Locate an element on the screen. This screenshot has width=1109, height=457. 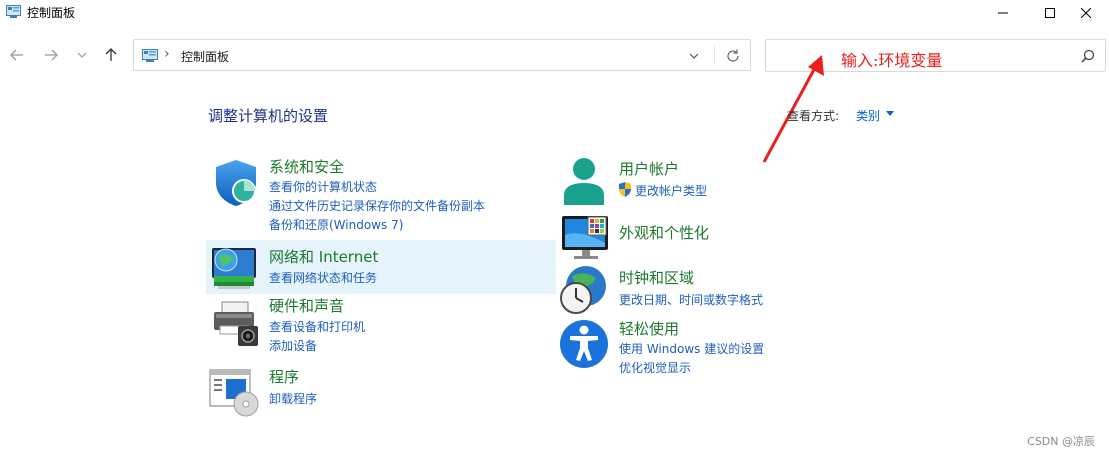
minimize-icon is located at coordinates (1003, 13).